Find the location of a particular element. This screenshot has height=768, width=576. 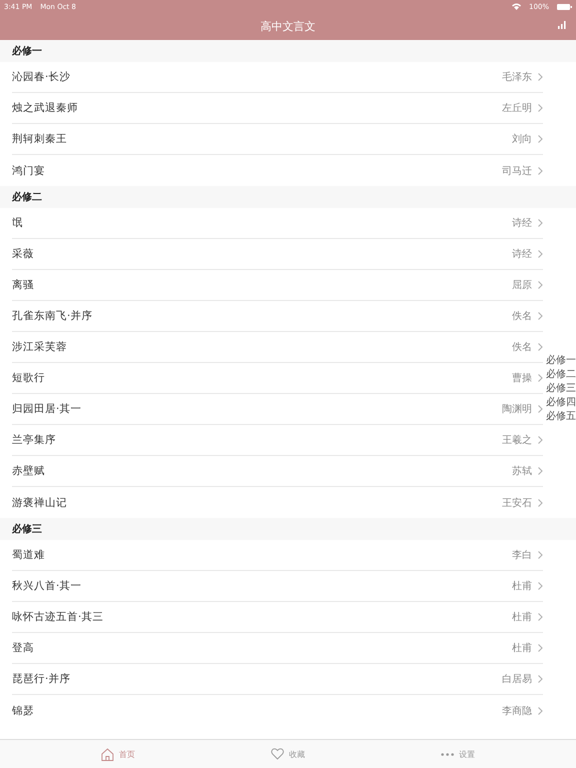

list-row: 兰亭集序 王羲之 is located at coordinates (277, 440).